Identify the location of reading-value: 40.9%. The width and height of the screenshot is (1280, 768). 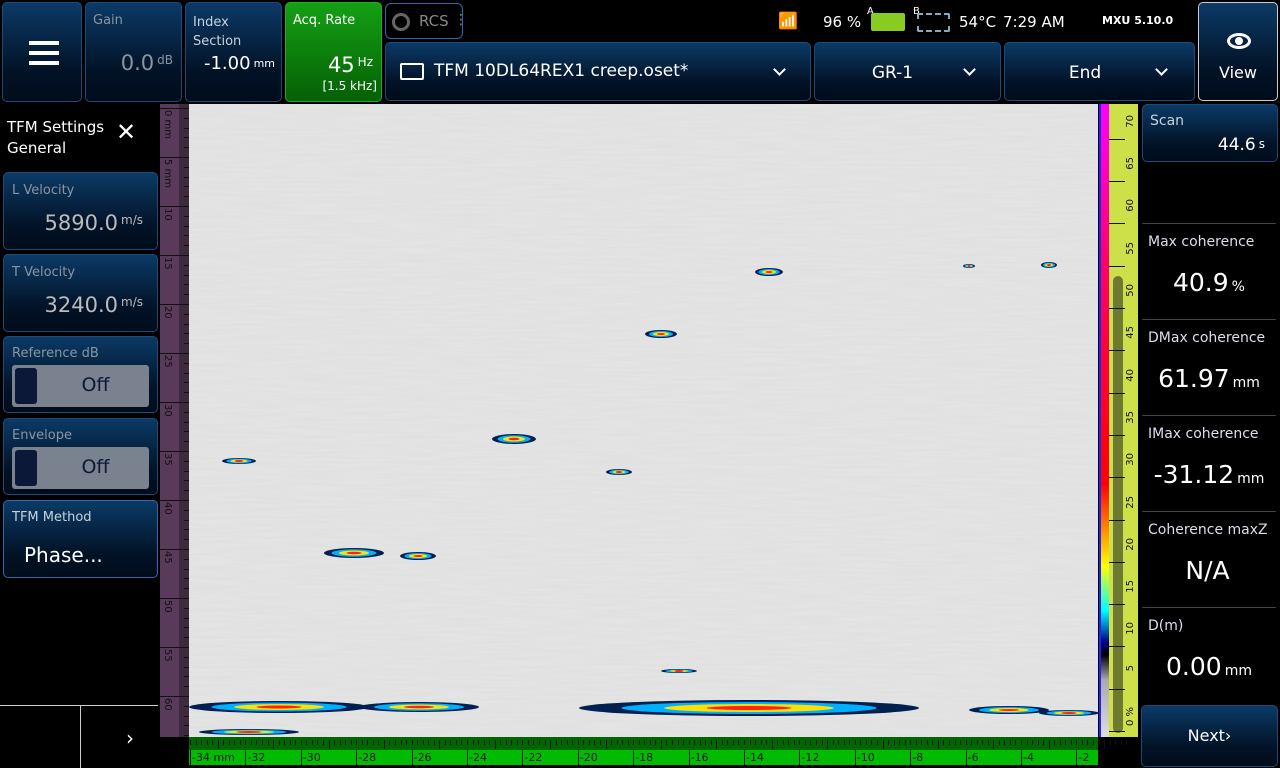
(1209, 282).